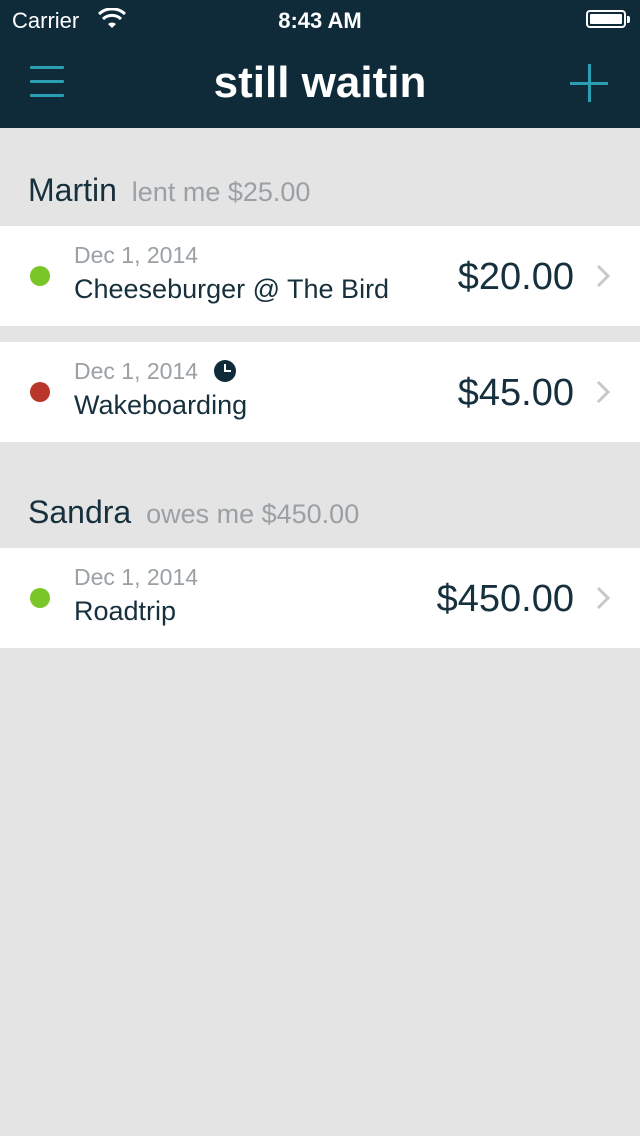  I want to click on item-title: Cheeseburger @ The Bird, so click(232, 289).